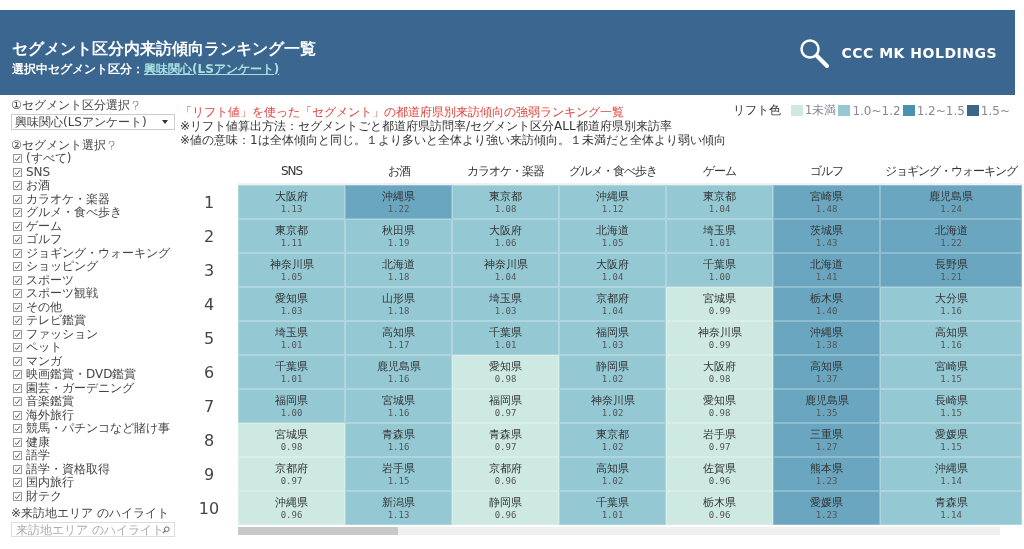  I want to click on segment-option: お酒, so click(95, 186).